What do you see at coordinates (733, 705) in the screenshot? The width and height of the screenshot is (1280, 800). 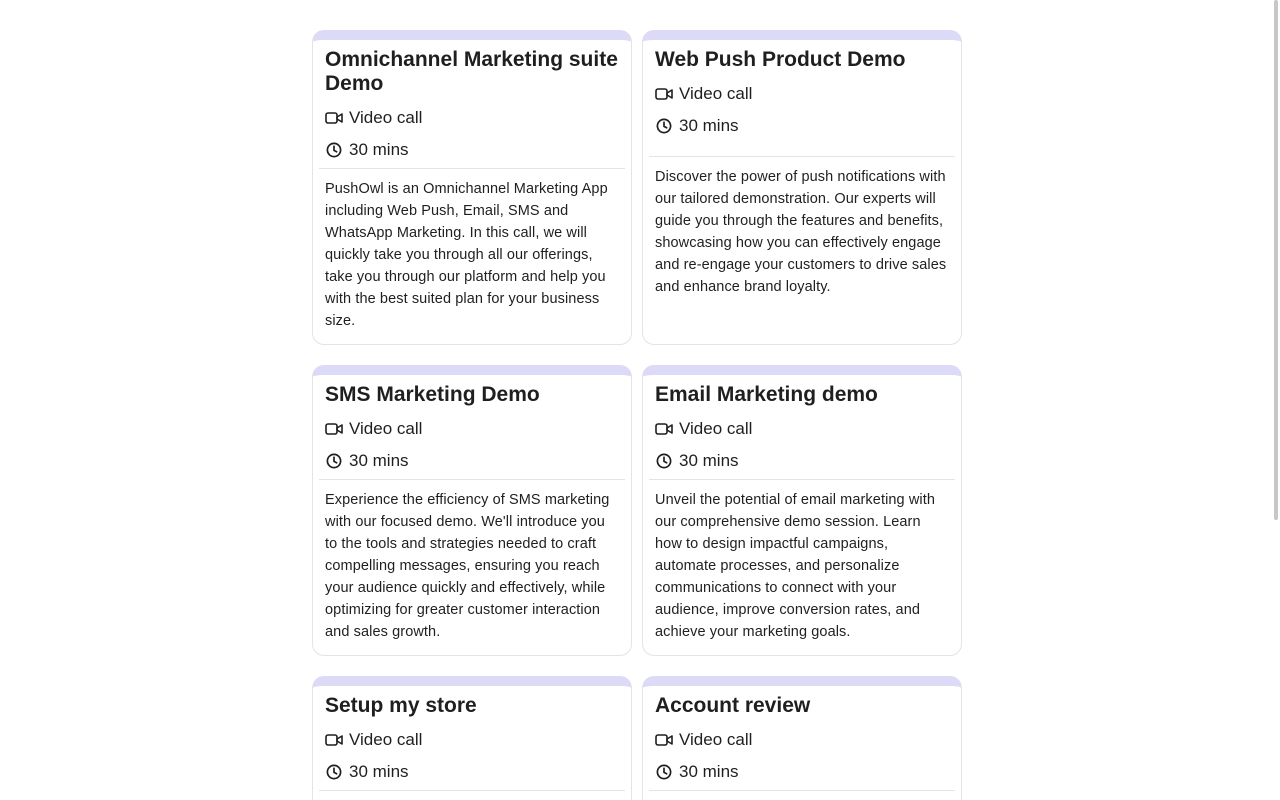 I see `event-title: Account review` at bounding box center [733, 705].